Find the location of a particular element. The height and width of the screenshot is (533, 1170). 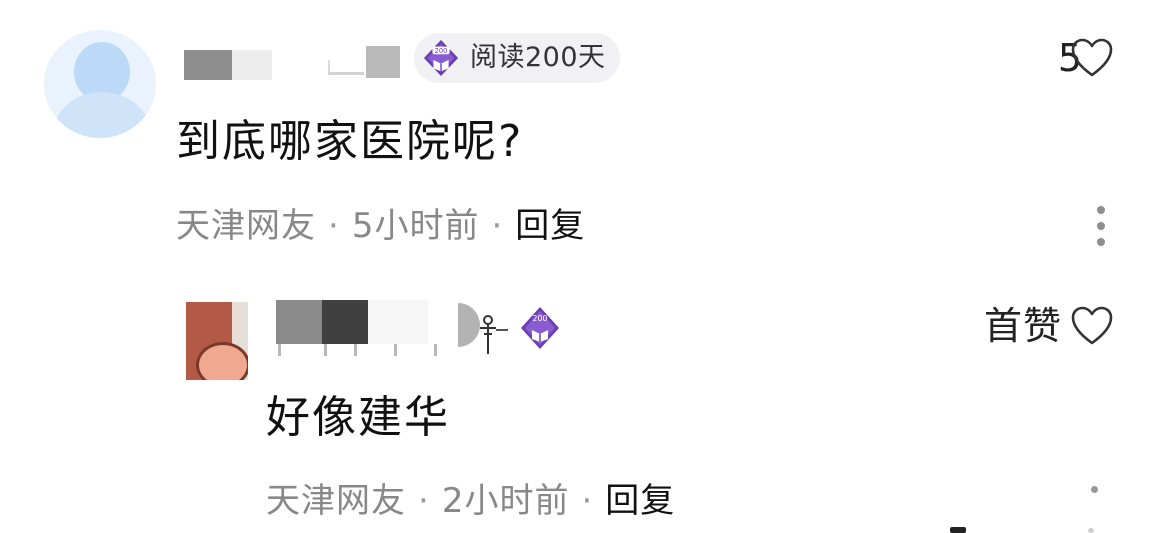

reading-badge: 200 阅读200天 is located at coordinates (517, 58).